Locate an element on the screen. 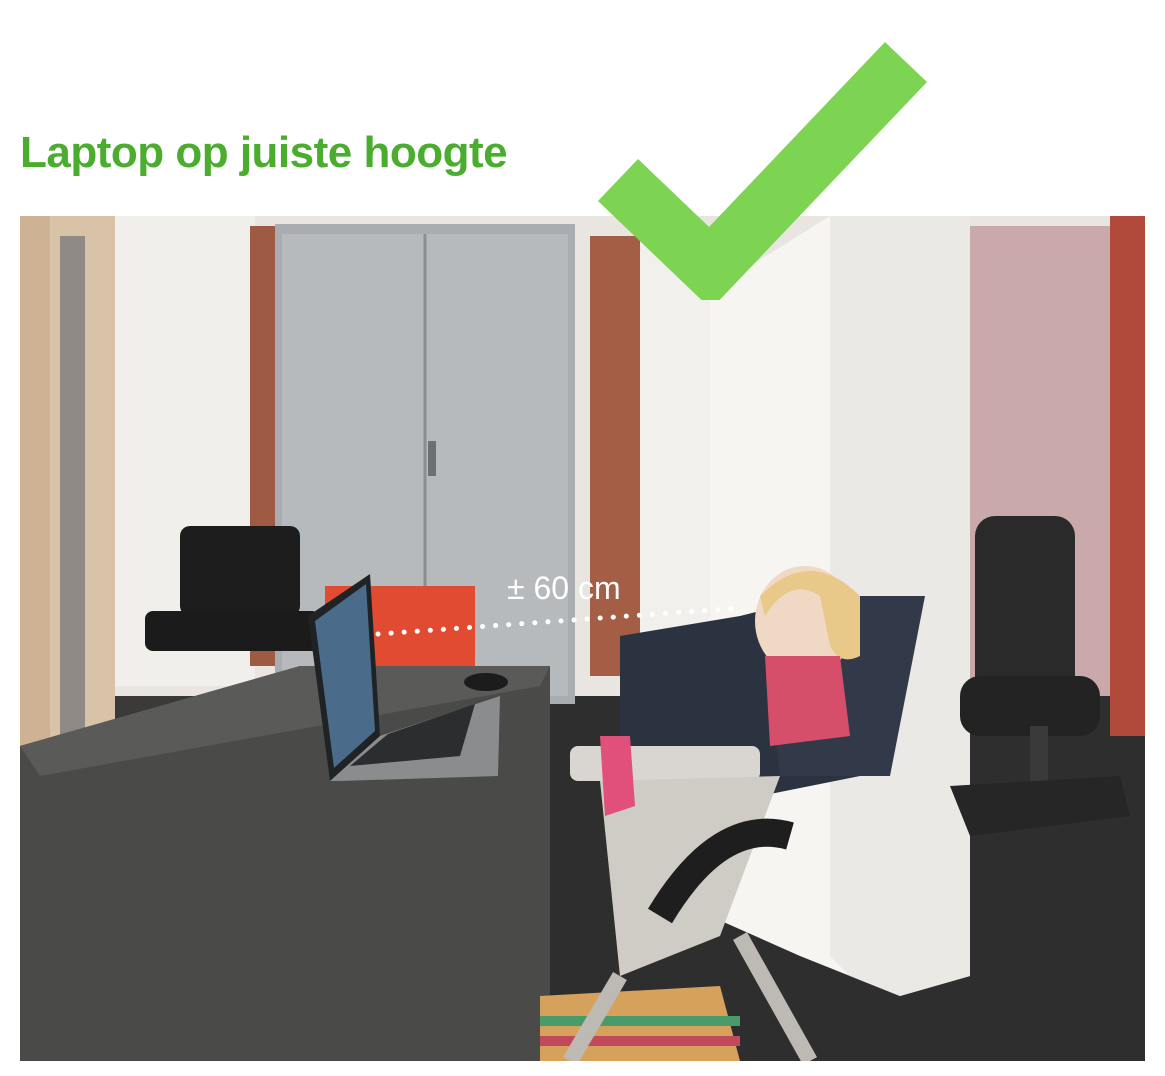 This screenshot has width=1165, height=1076. checkmark-icon is located at coordinates (762, 171).